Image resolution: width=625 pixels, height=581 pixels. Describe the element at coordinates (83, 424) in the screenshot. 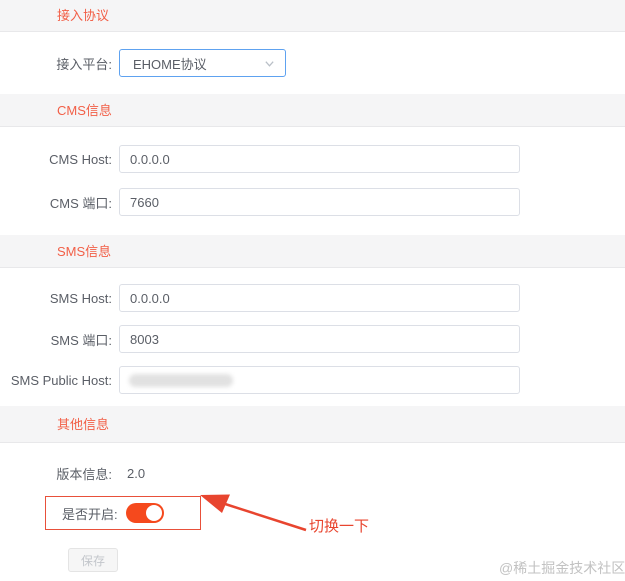

I see `section-title-other: 其他信息` at that location.